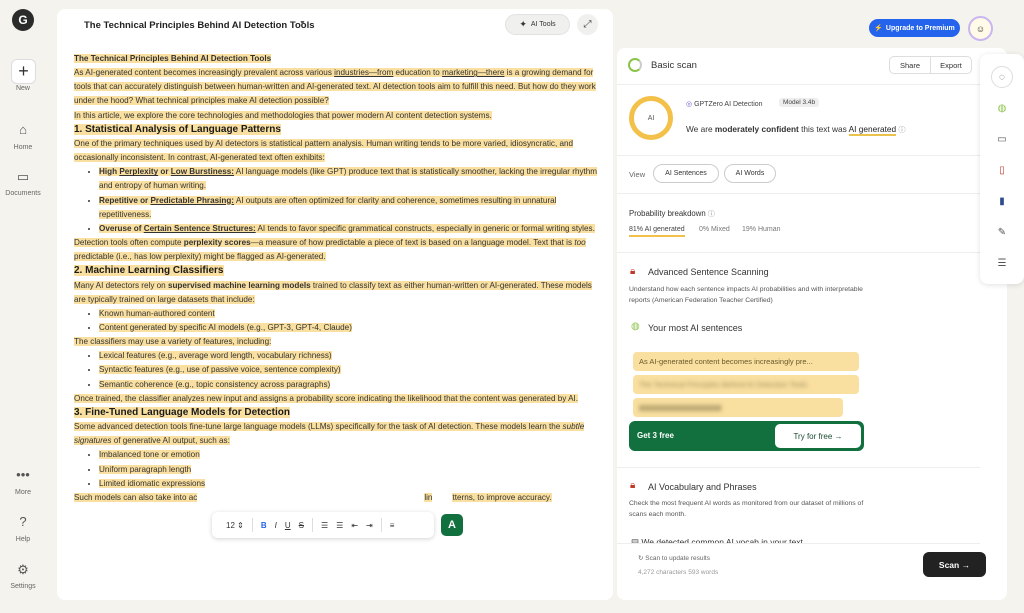 Image resolution: width=1024 pixels, height=613 pixels. Describe the element at coordinates (235, 525) in the screenshot. I see `font-size-select: 12 ⇕` at that location.